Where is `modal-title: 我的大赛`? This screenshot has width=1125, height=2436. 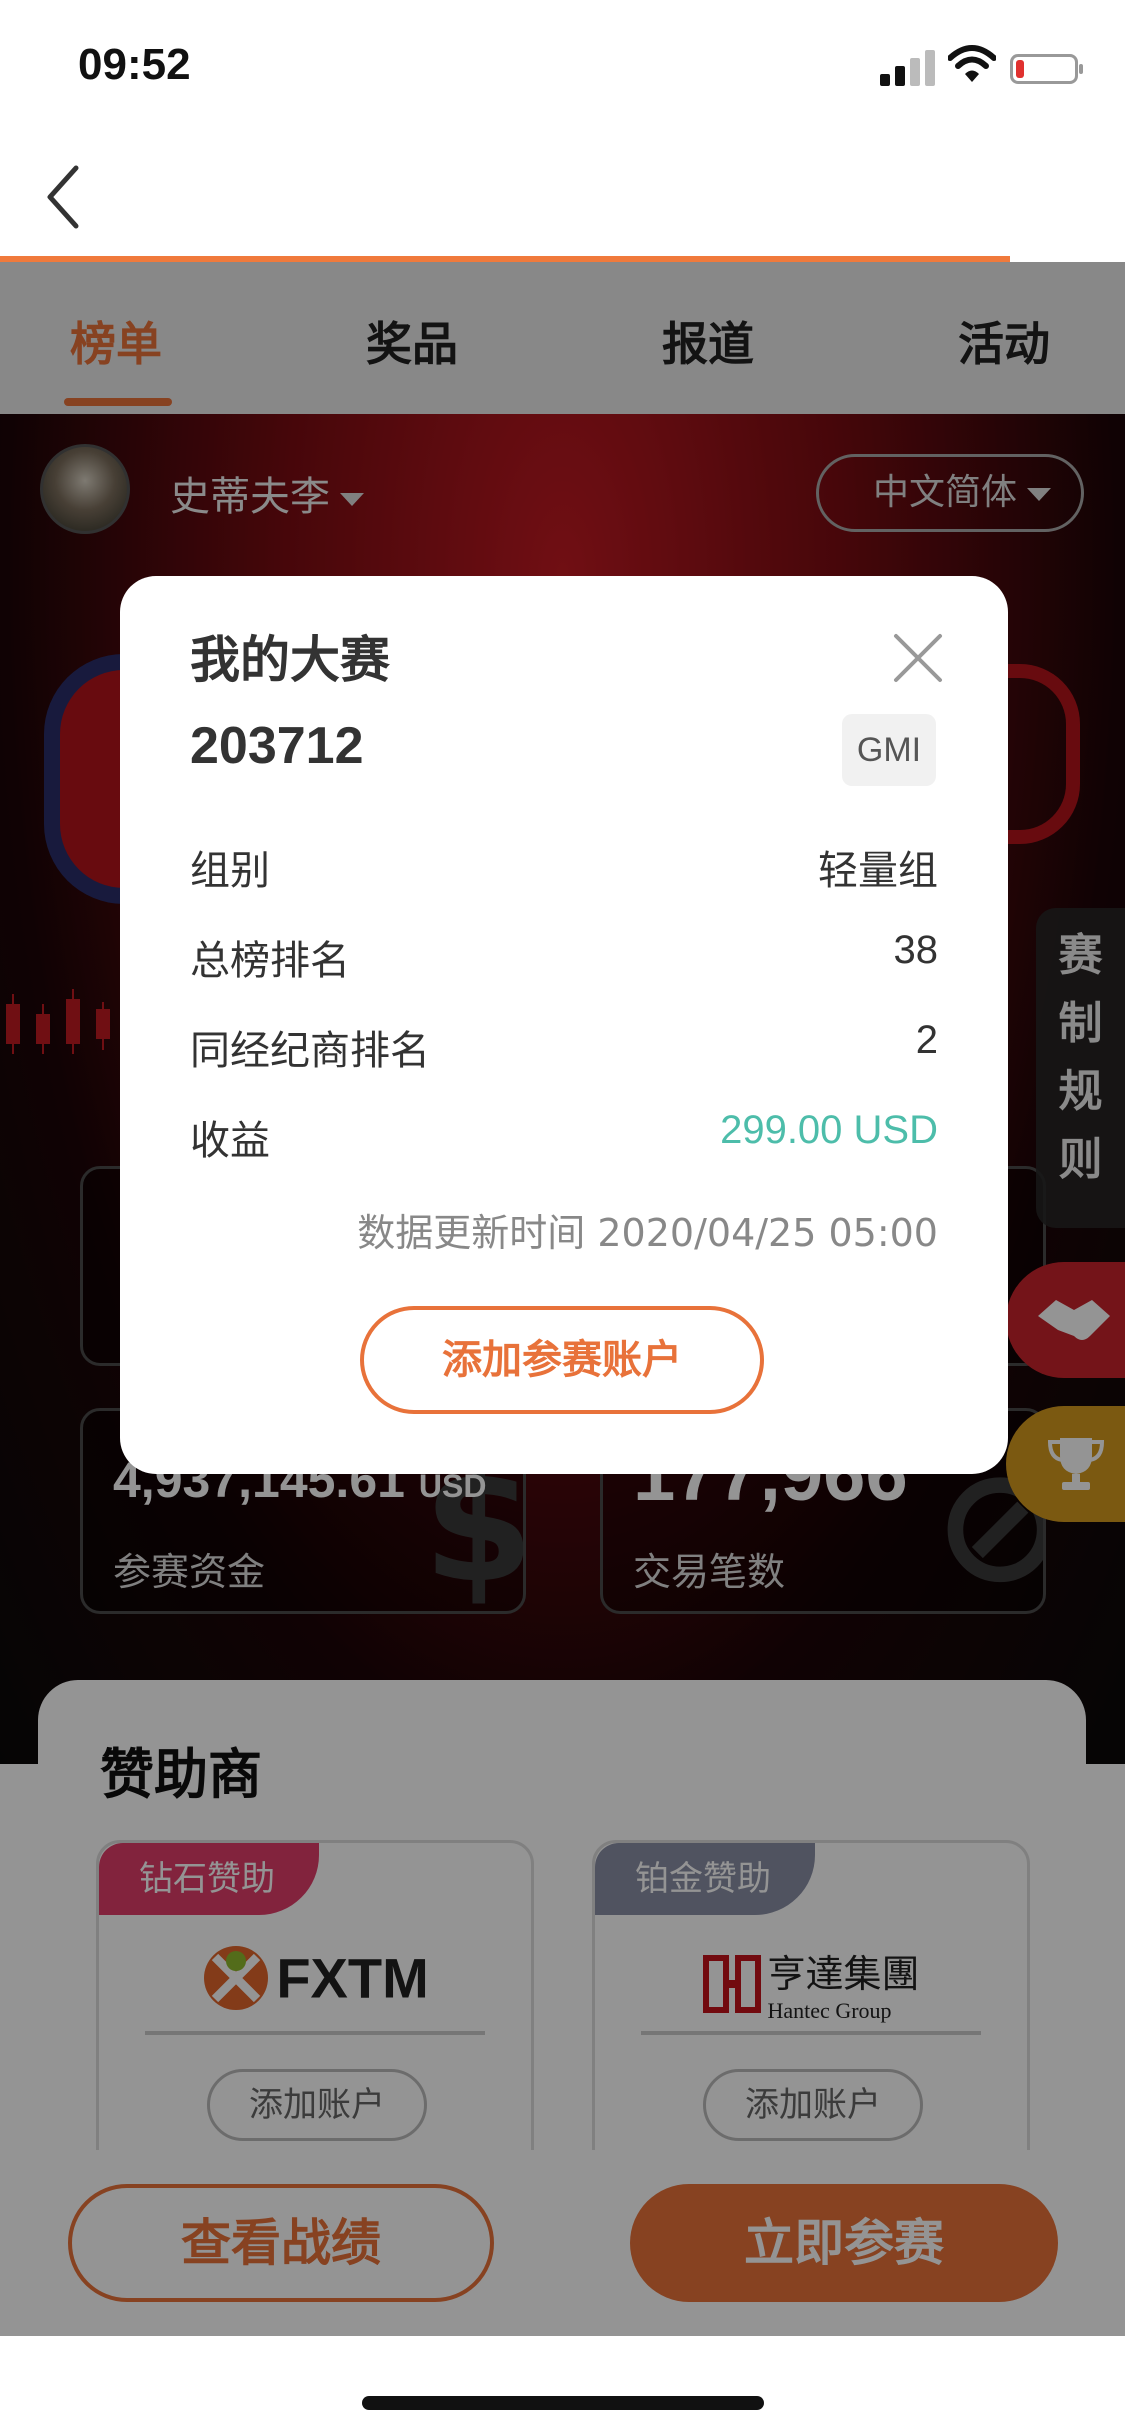
modal-title: 我的大赛 is located at coordinates (290, 660).